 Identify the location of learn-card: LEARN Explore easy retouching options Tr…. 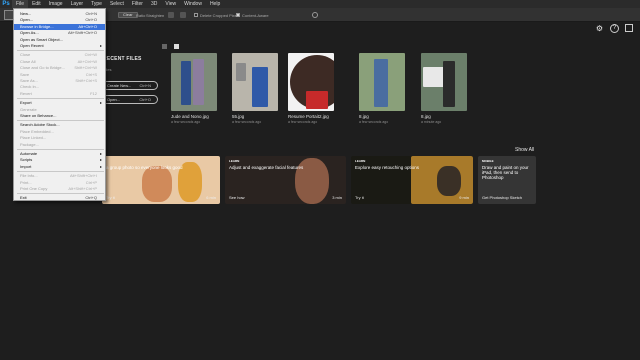
(412, 180).